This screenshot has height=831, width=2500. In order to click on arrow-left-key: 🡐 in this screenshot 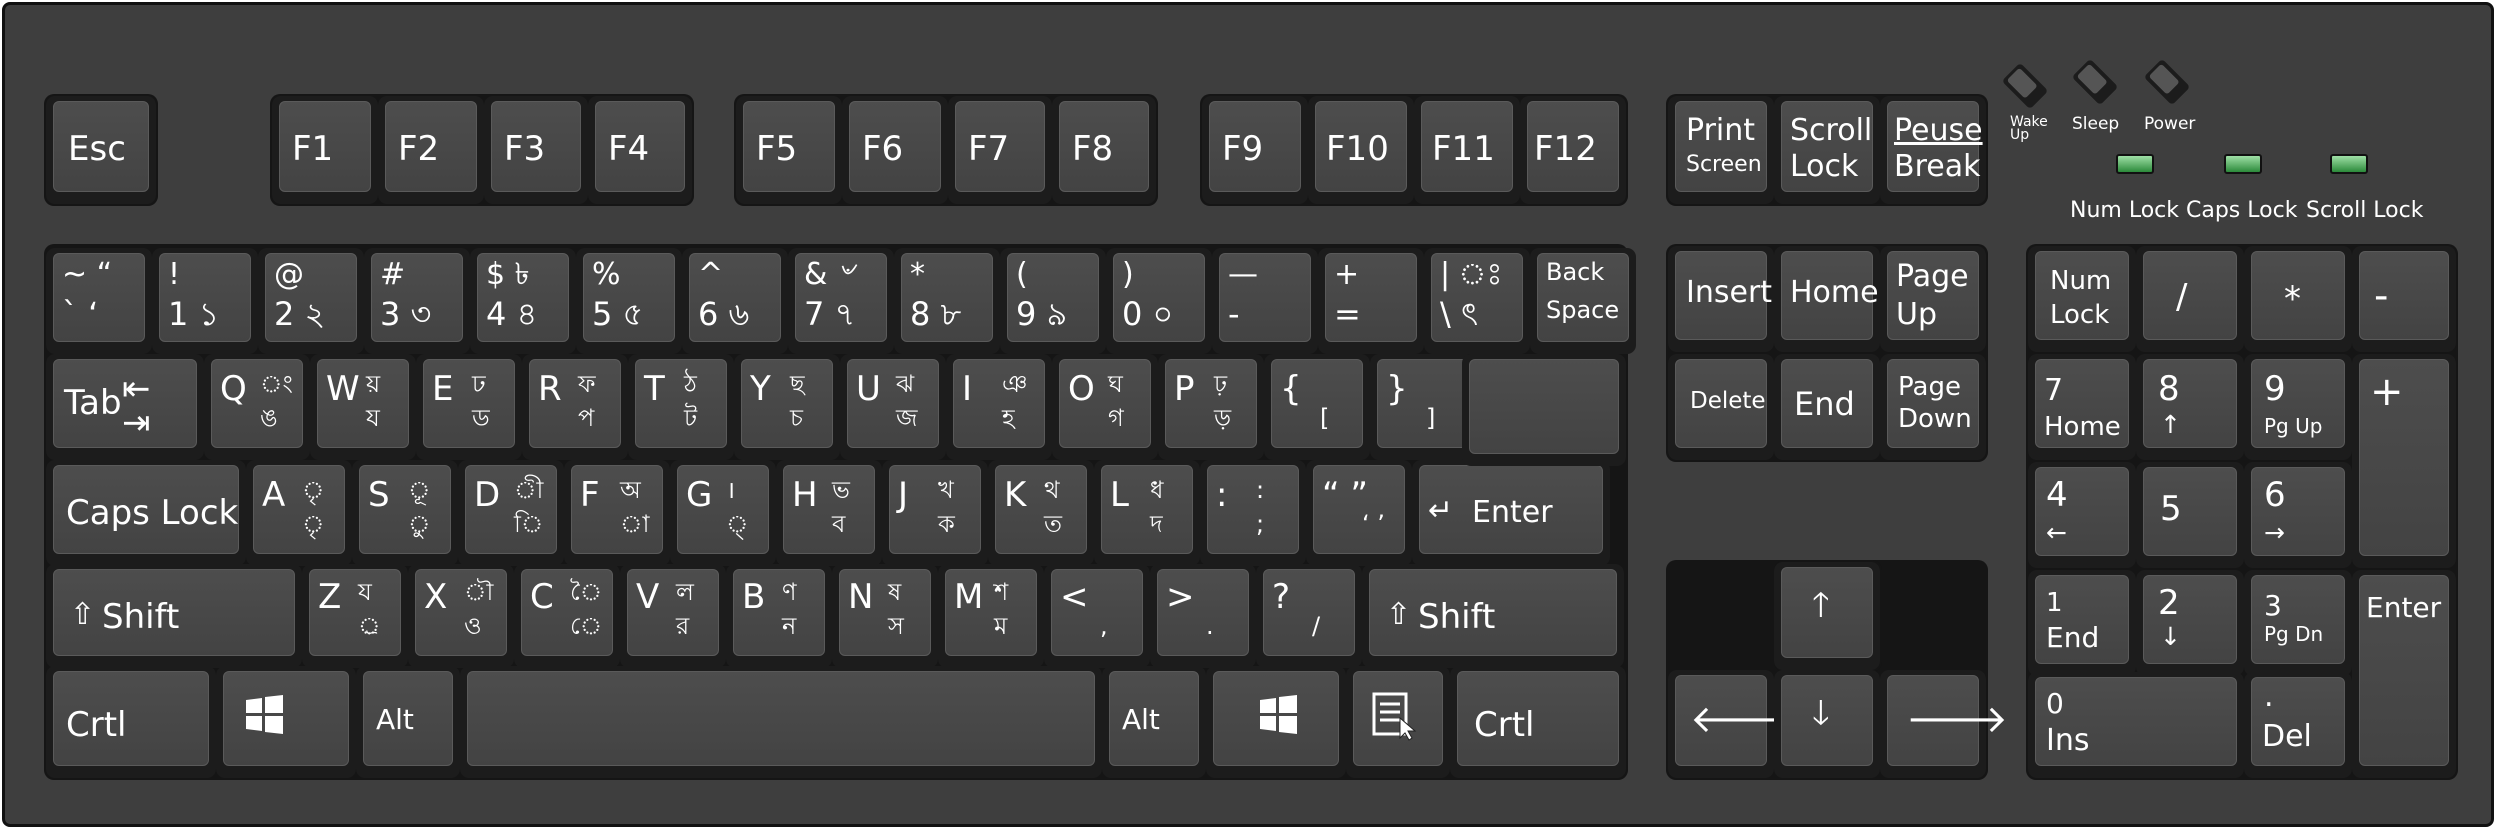, I will do `click(1730, 724)`.